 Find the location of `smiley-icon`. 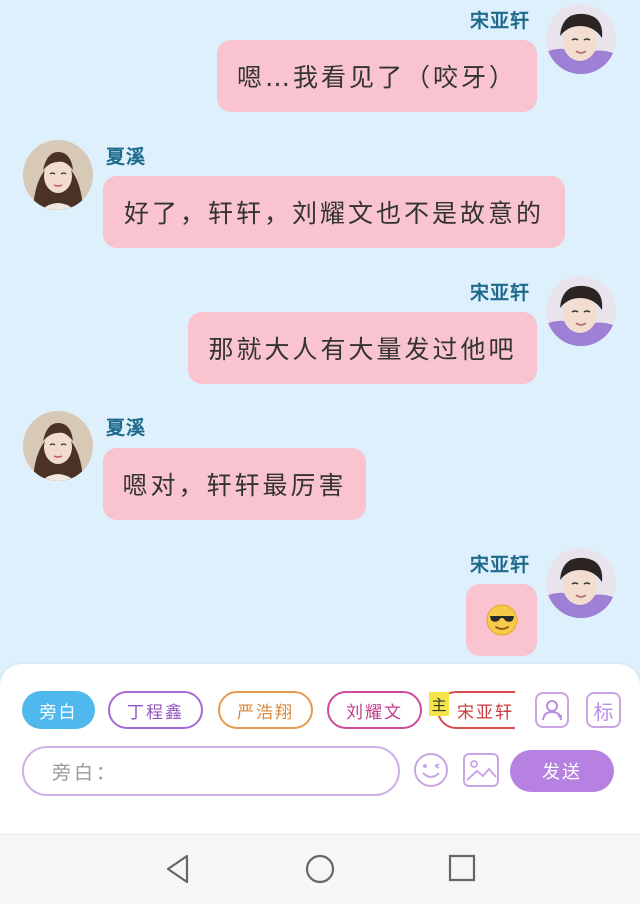

smiley-icon is located at coordinates (431, 770).